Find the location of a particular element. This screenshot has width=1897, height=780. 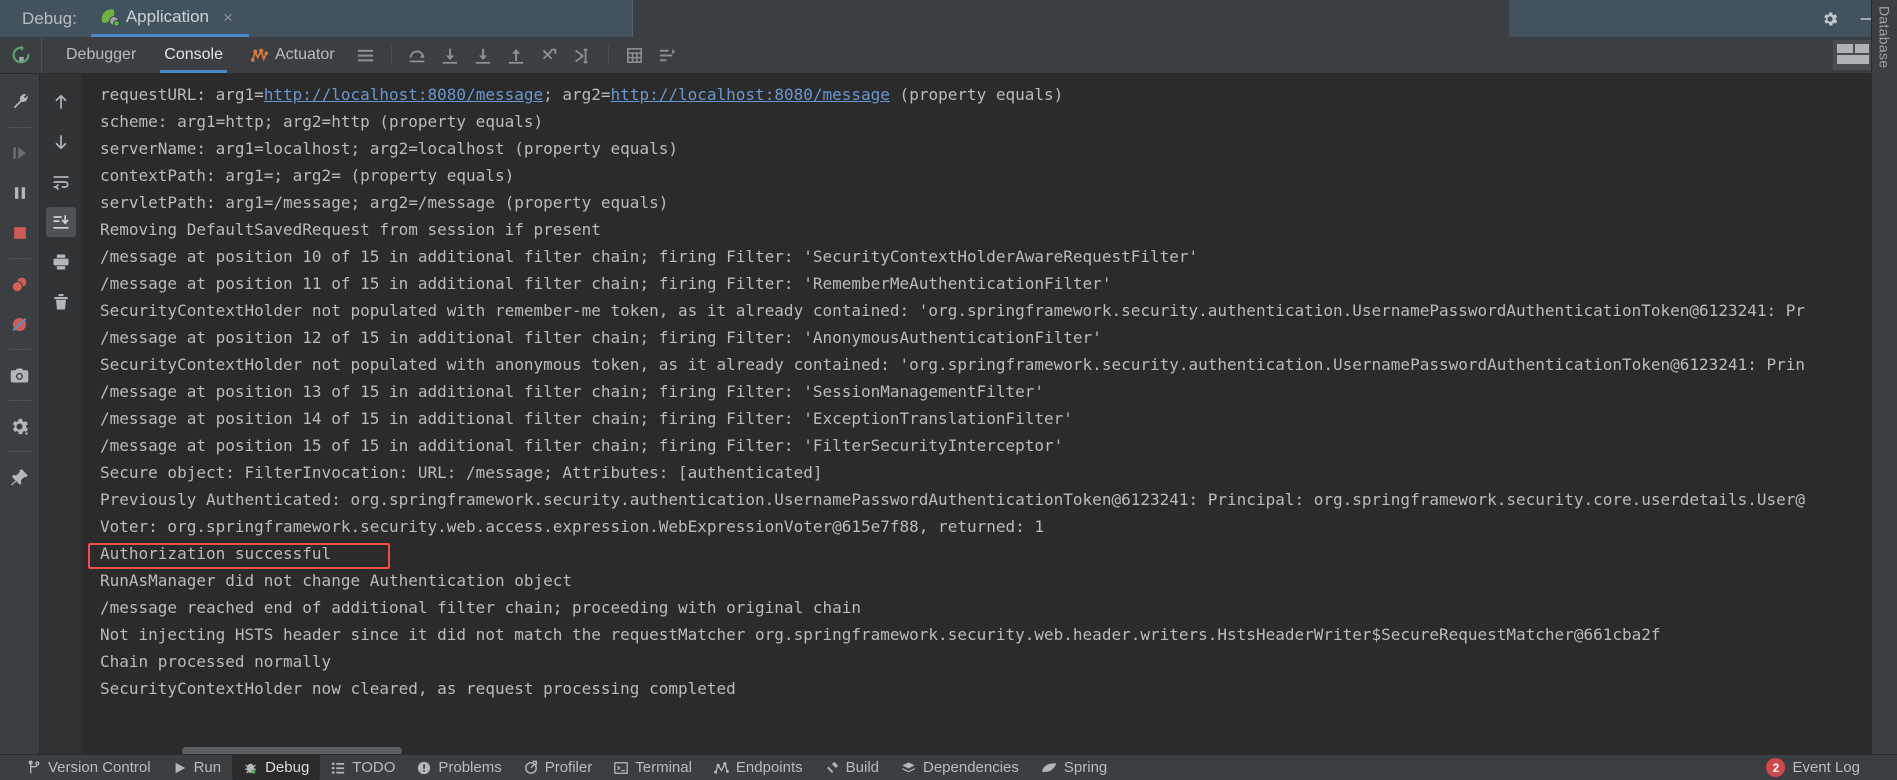

soft-wrap-icon is located at coordinates (61, 182).